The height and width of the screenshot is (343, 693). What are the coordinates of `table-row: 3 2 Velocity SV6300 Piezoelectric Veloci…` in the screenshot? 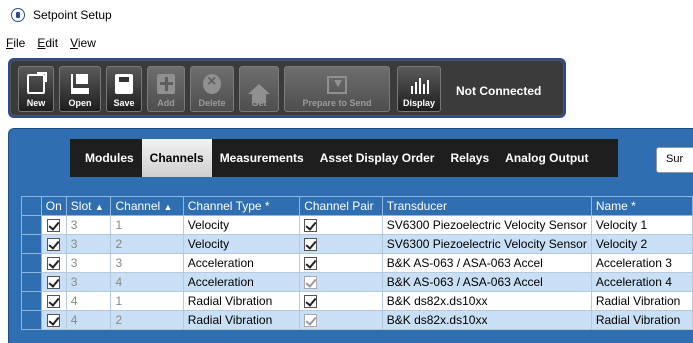 It's located at (357, 244).